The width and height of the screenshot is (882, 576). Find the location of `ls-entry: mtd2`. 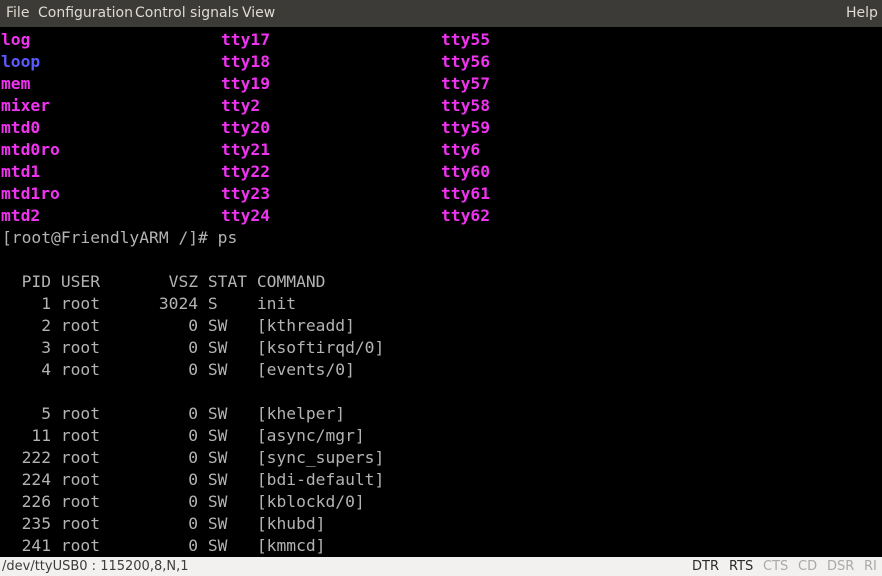

ls-entry: mtd2 is located at coordinates (21, 215).